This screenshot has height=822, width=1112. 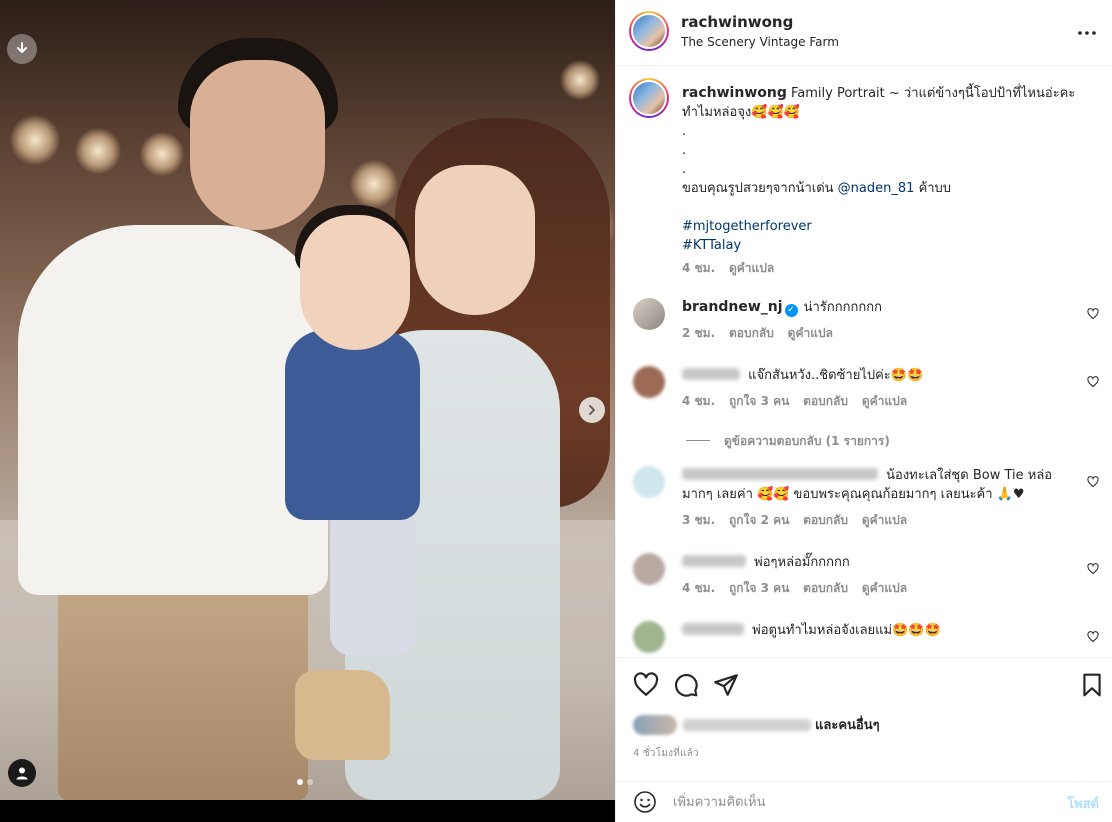 What do you see at coordinates (864, 33) in the screenshot?
I see `post-header: rachwinwong The Scenery Vintage Farm` at bounding box center [864, 33].